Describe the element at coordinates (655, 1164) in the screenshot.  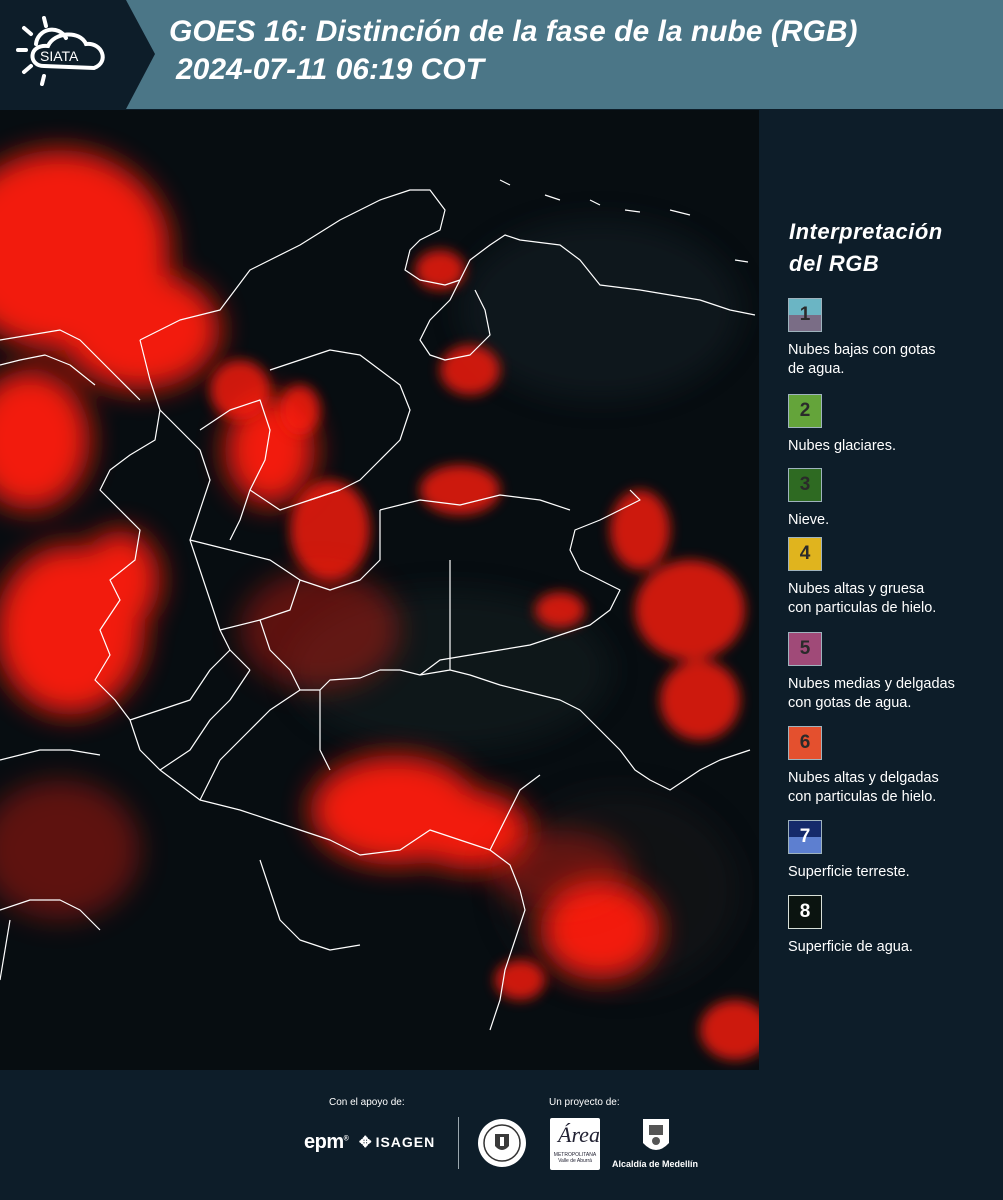
I see `alcaldia-label: Alcaldía de Medellín` at that location.